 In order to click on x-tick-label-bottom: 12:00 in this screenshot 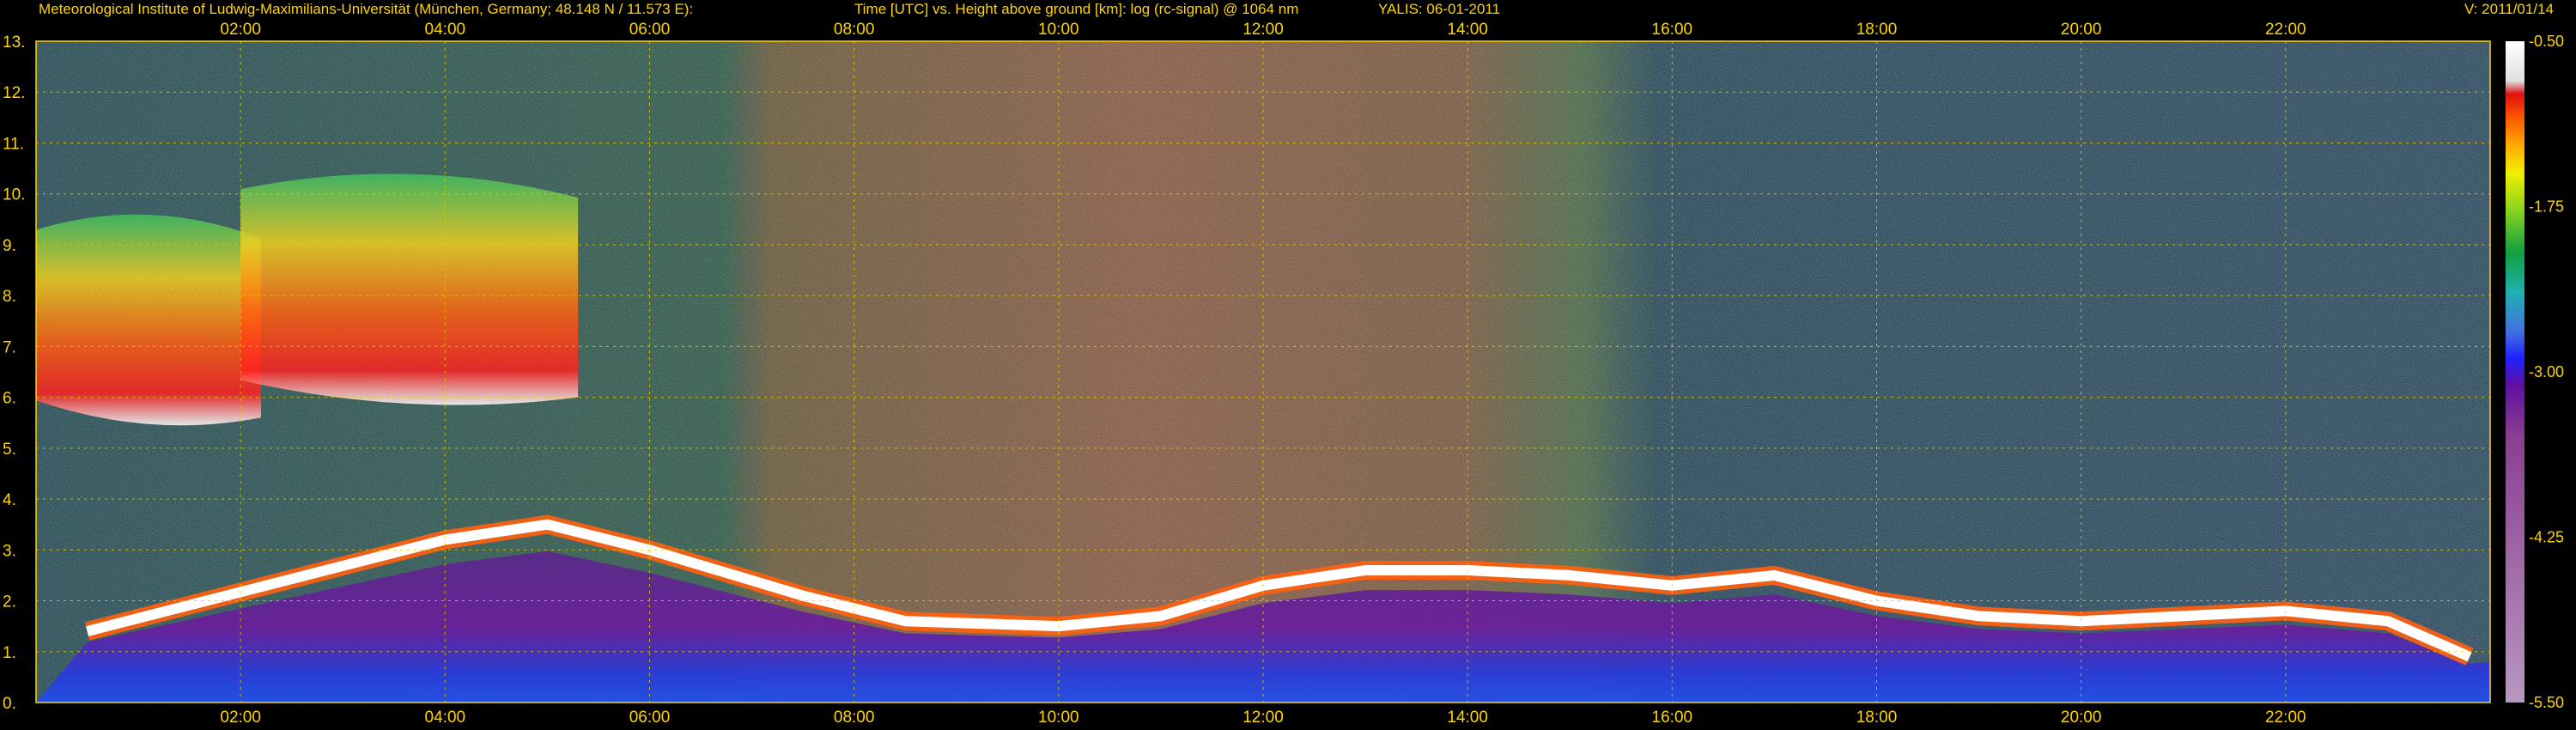, I will do `click(1263, 718)`.